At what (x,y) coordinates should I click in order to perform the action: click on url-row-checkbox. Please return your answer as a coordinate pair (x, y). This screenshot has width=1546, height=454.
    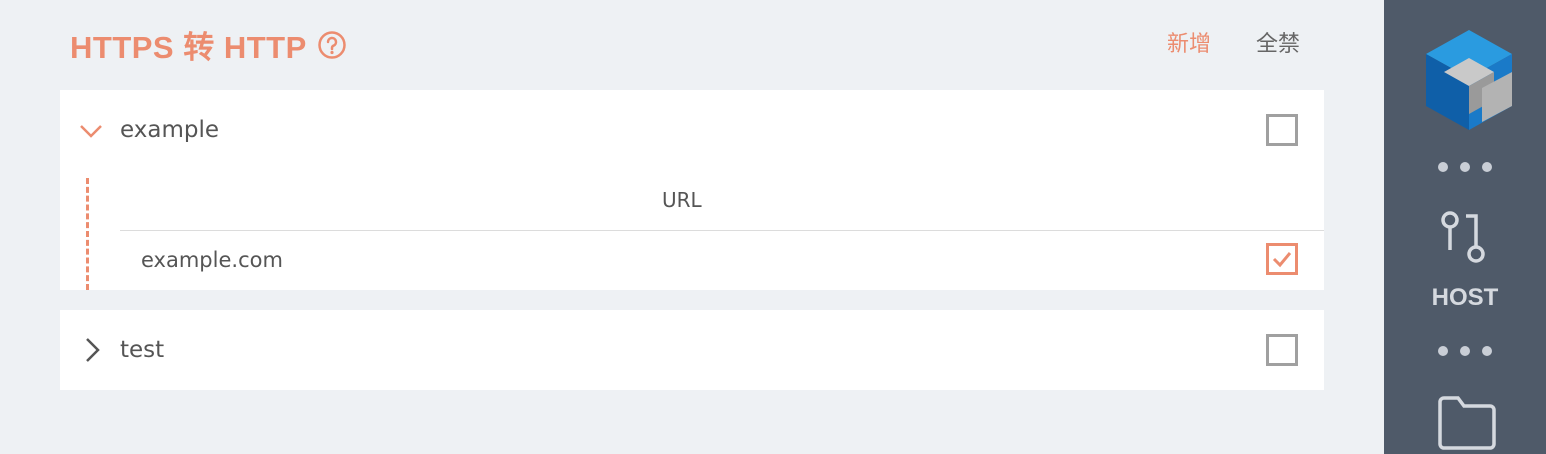
    Looking at the image, I should click on (1282, 259).